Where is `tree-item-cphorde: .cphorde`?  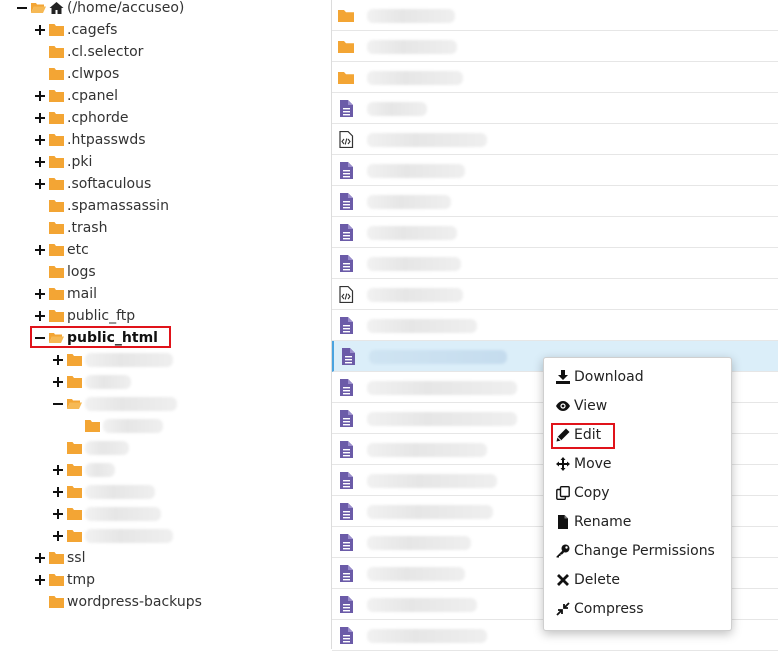 tree-item-cphorde: .cphorde is located at coordinates (81, 118).